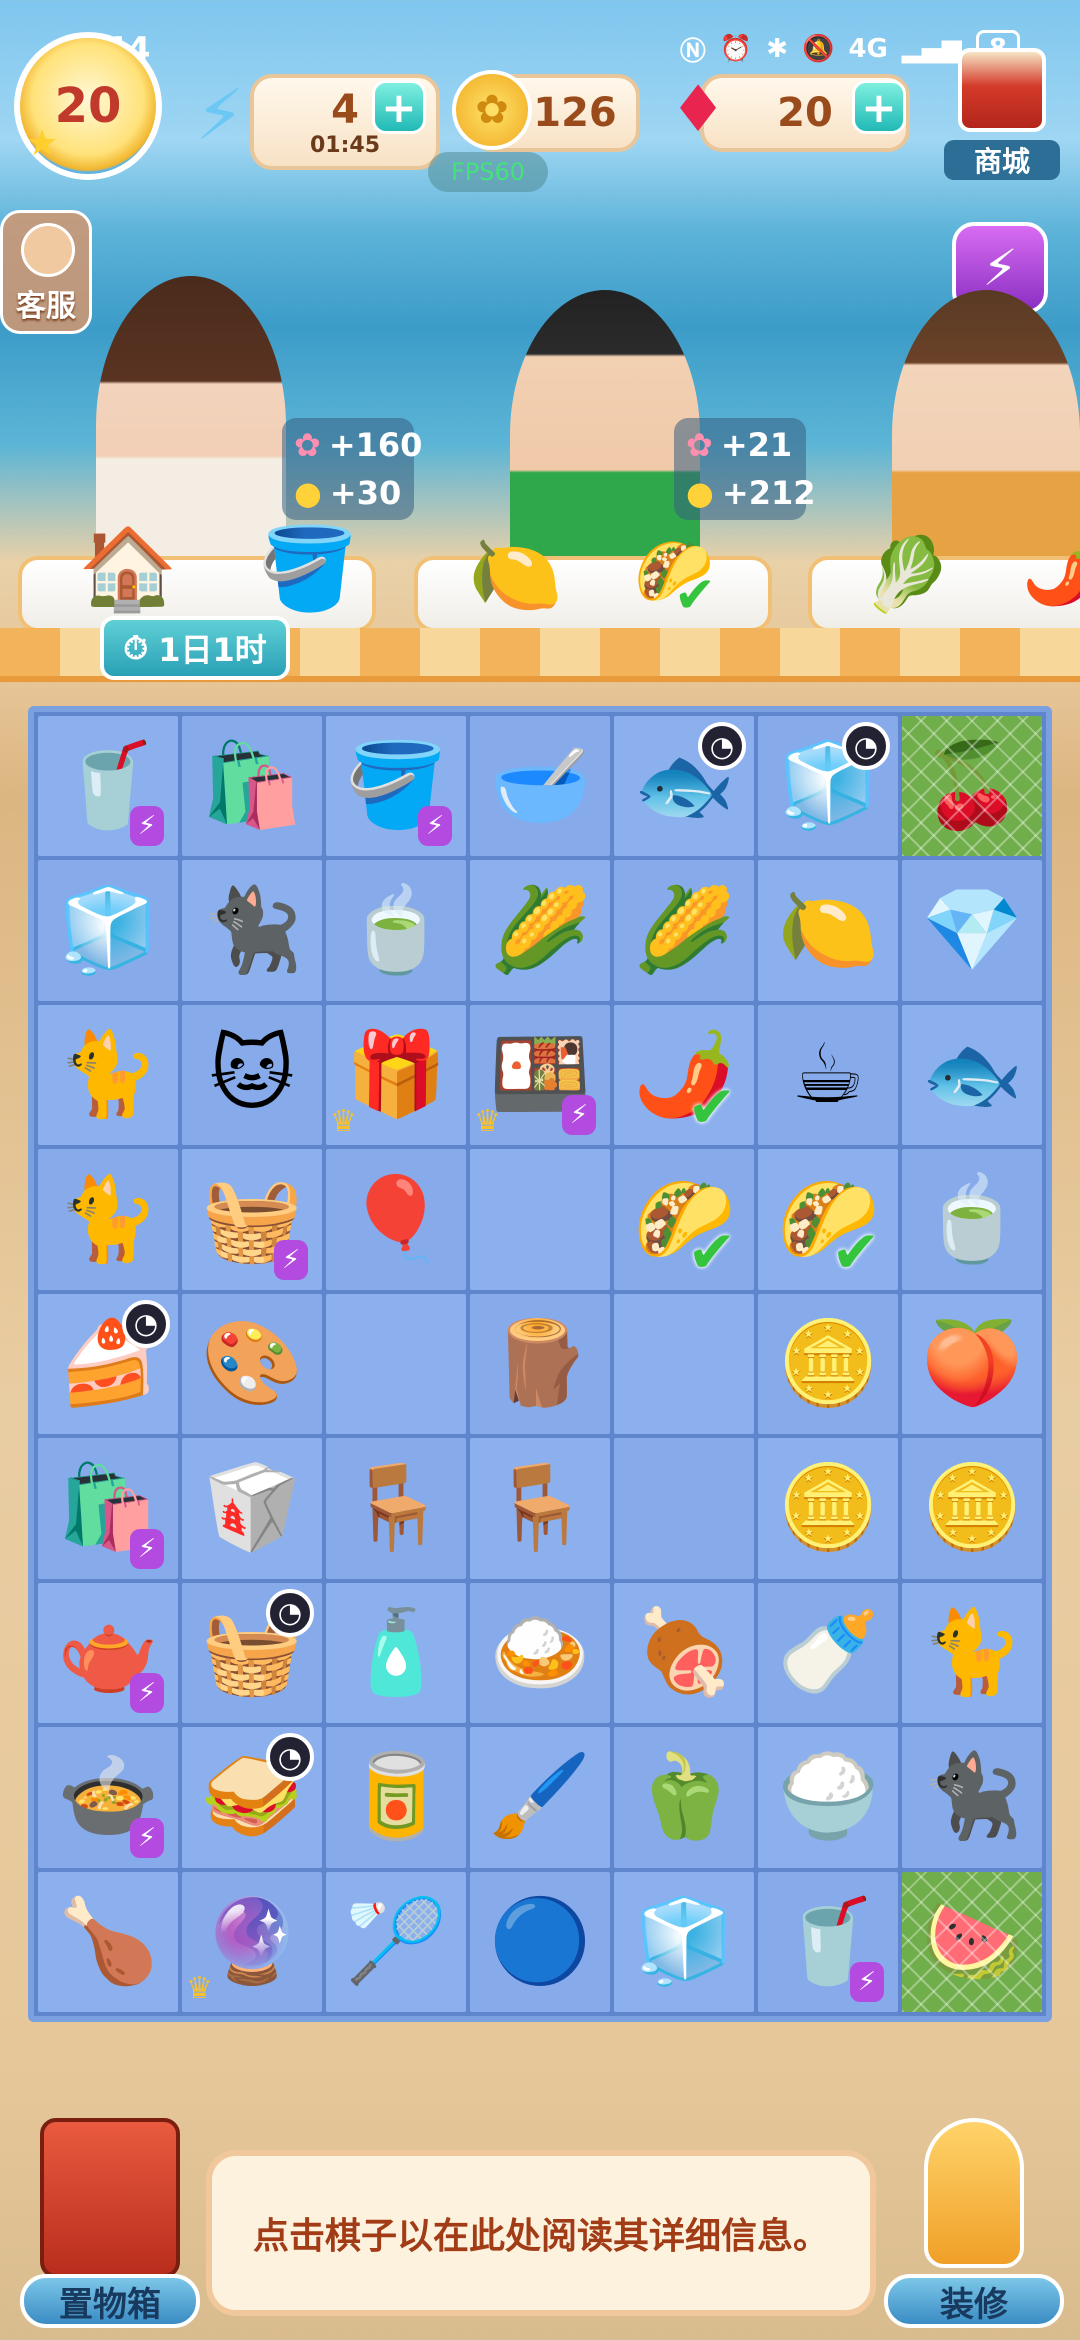 Image resolution: width=1080 pixels, height=2340 pixels. I want to click on board-cell: 🧊 ◔, so click(828, 786).